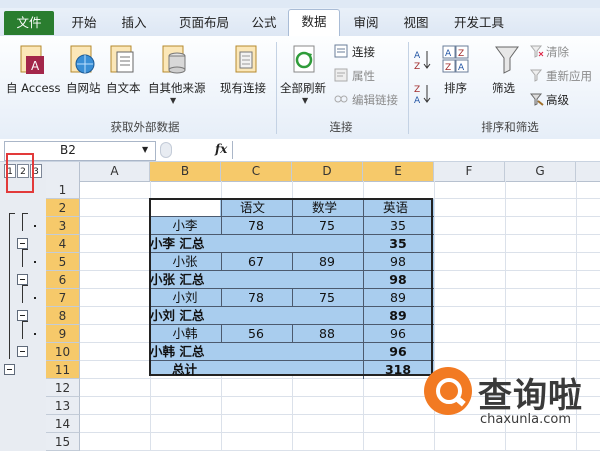 The width and height of the screenshot is (600, 451). I want to click on cell-e-value: 318, so click(398, 370).